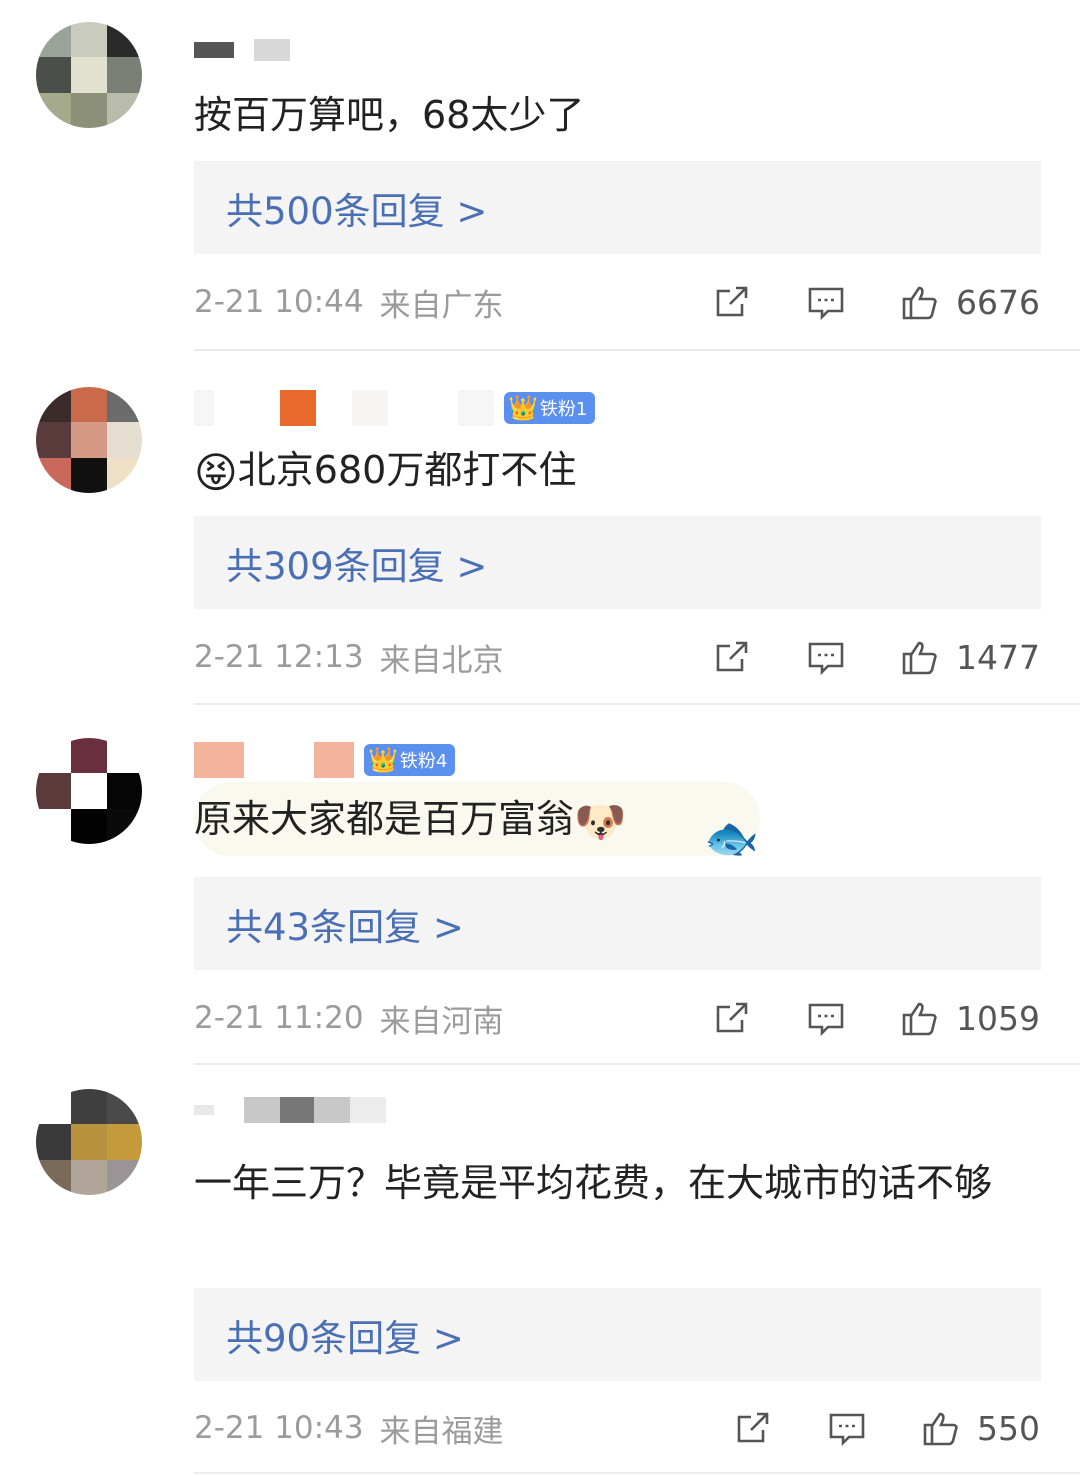 This screenshot has height=1477, width=1080. Describe the element at coordinates (395, 408) in the screenshot. I see `username: 👑 铁粉1` at that location.